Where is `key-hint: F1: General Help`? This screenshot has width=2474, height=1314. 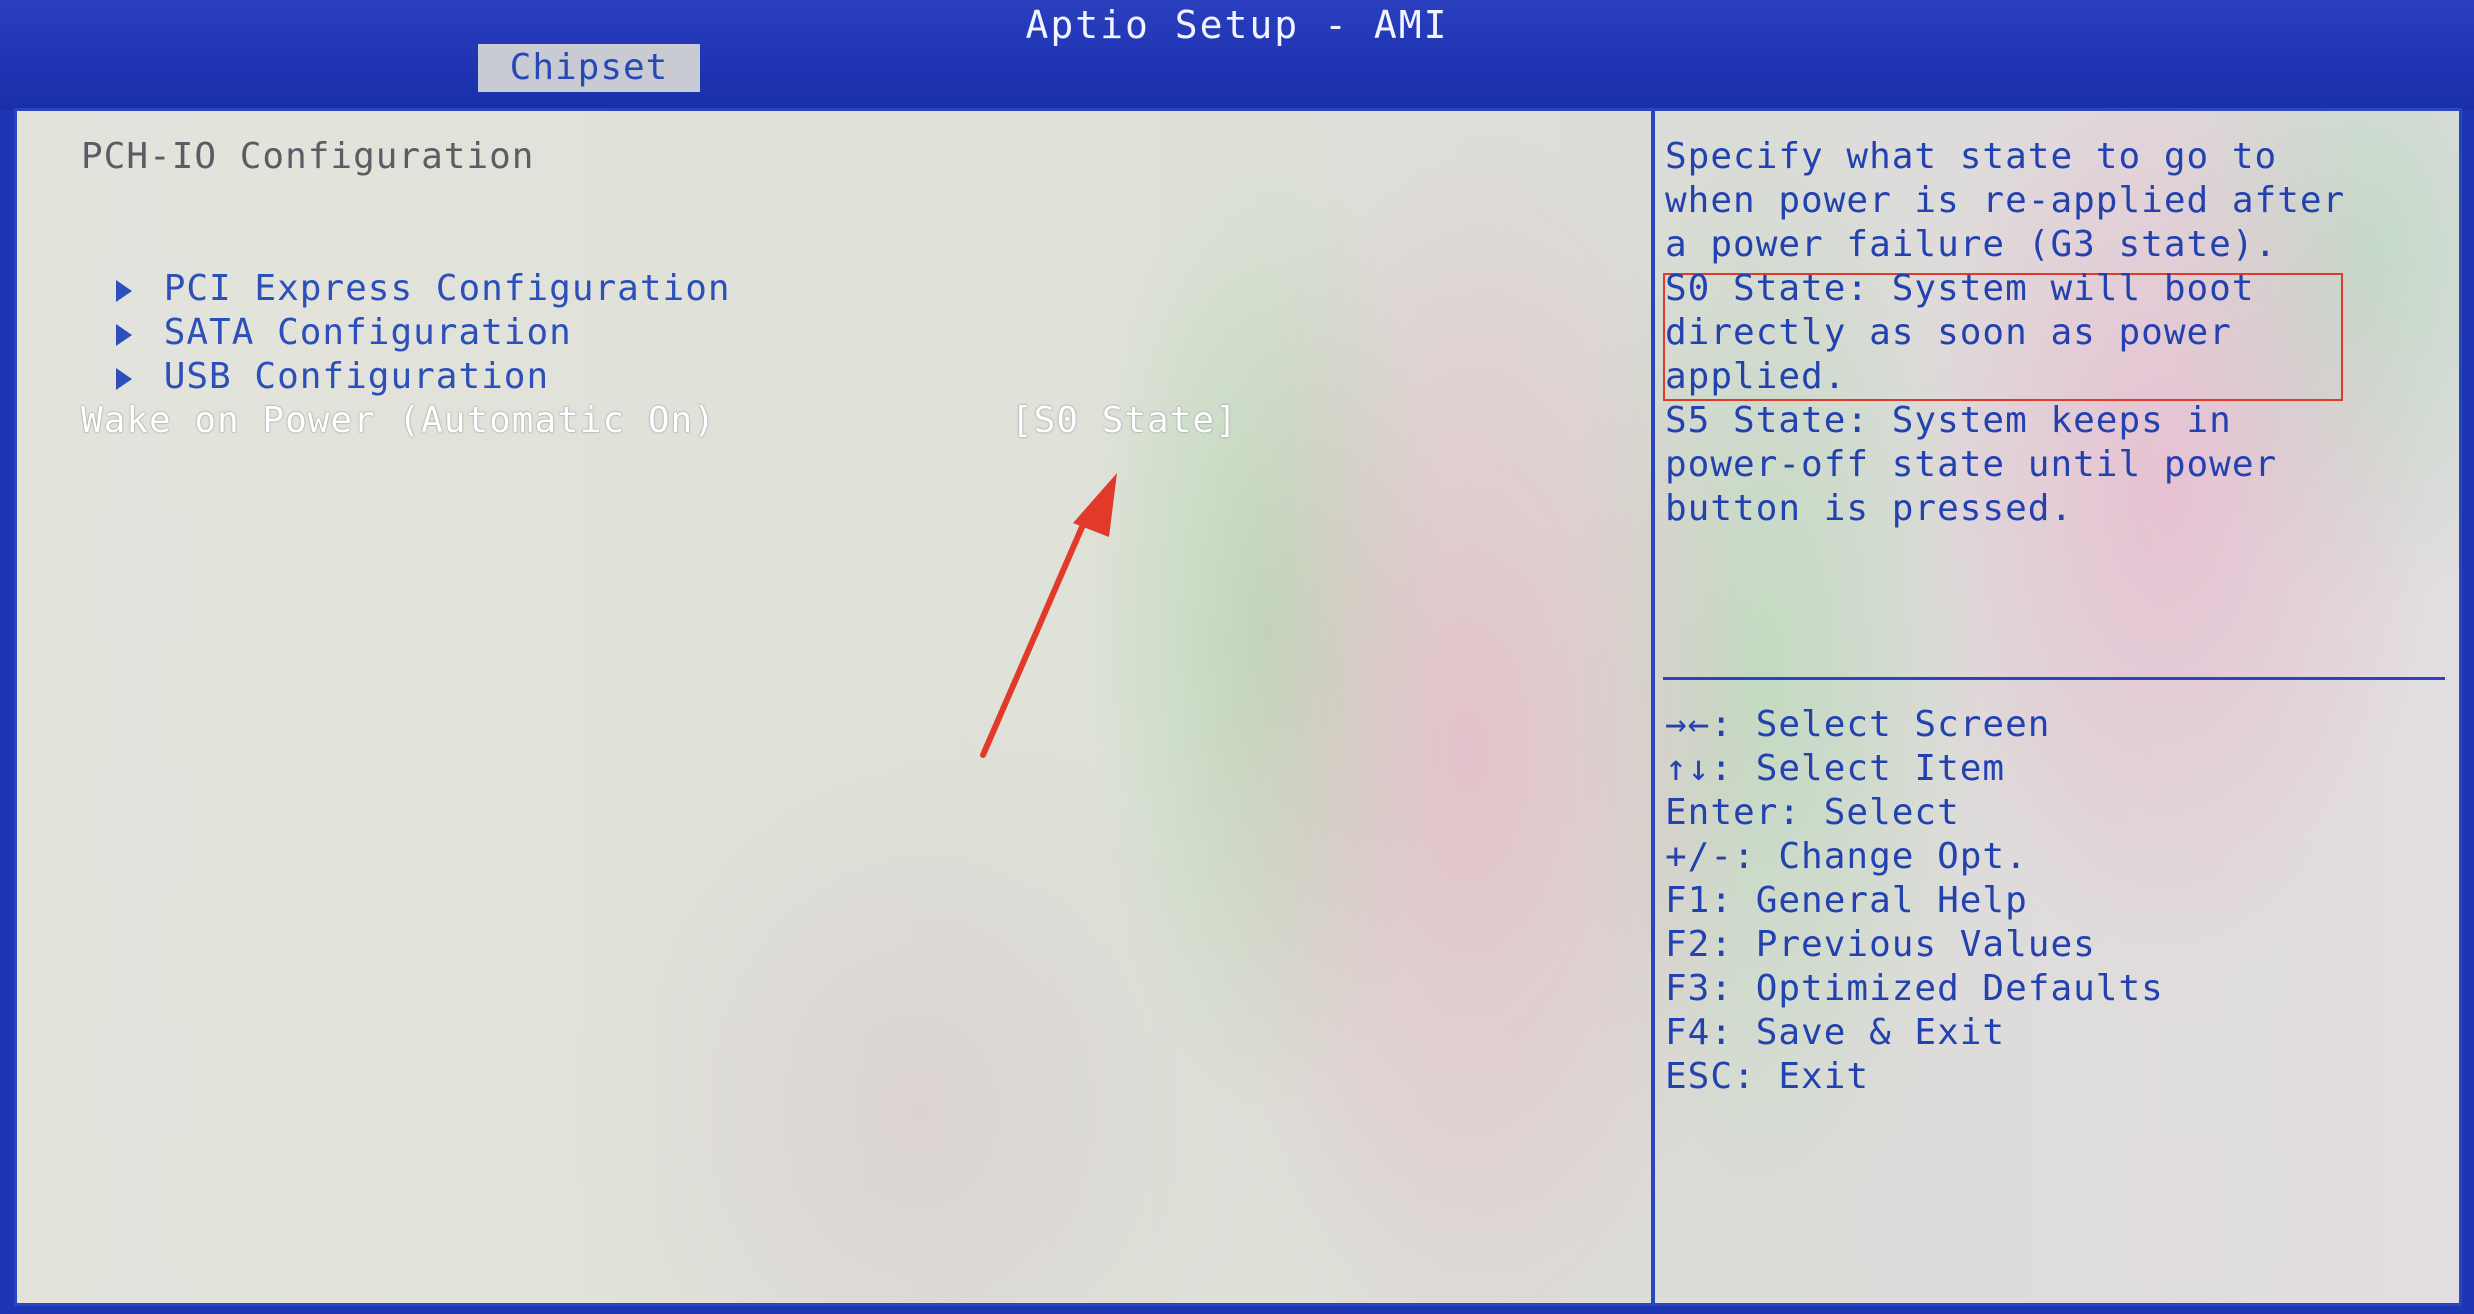 key-hint: F1: General Help is located at coordinates (1846, 900).